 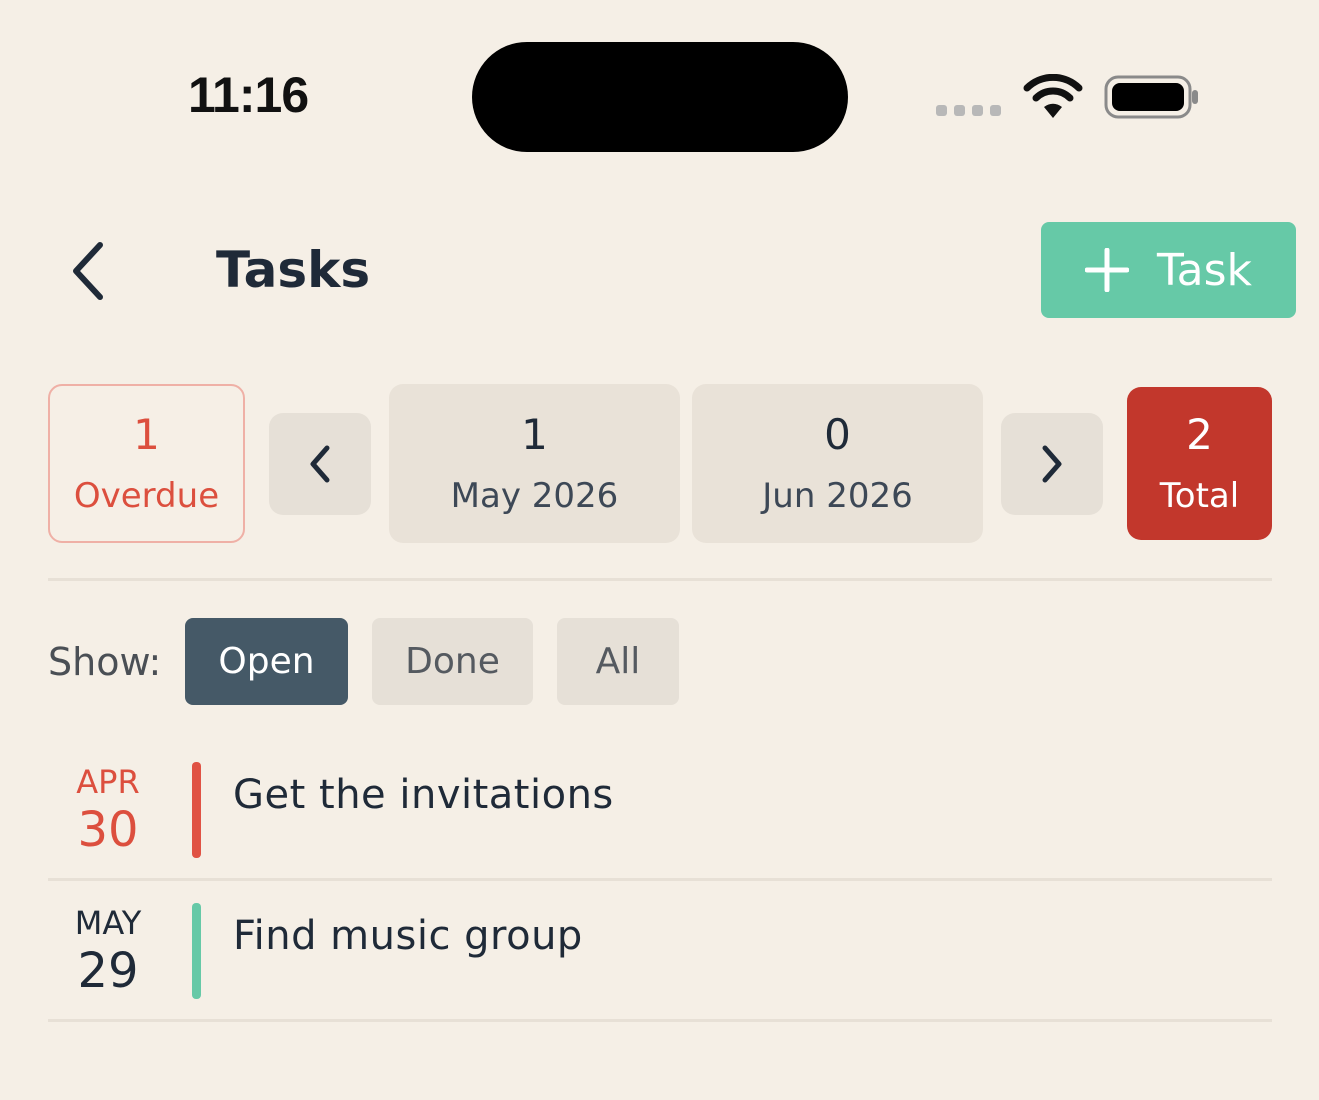 What do you see at coordinates (1151, 97) in the screenshot?
I see `battery-icon` at bounding box center [1151, 97].